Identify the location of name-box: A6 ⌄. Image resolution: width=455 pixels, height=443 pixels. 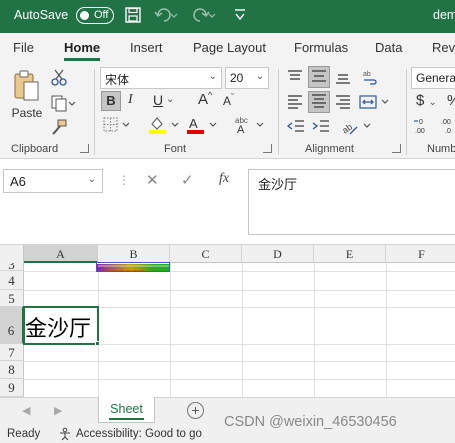
(53, 181).